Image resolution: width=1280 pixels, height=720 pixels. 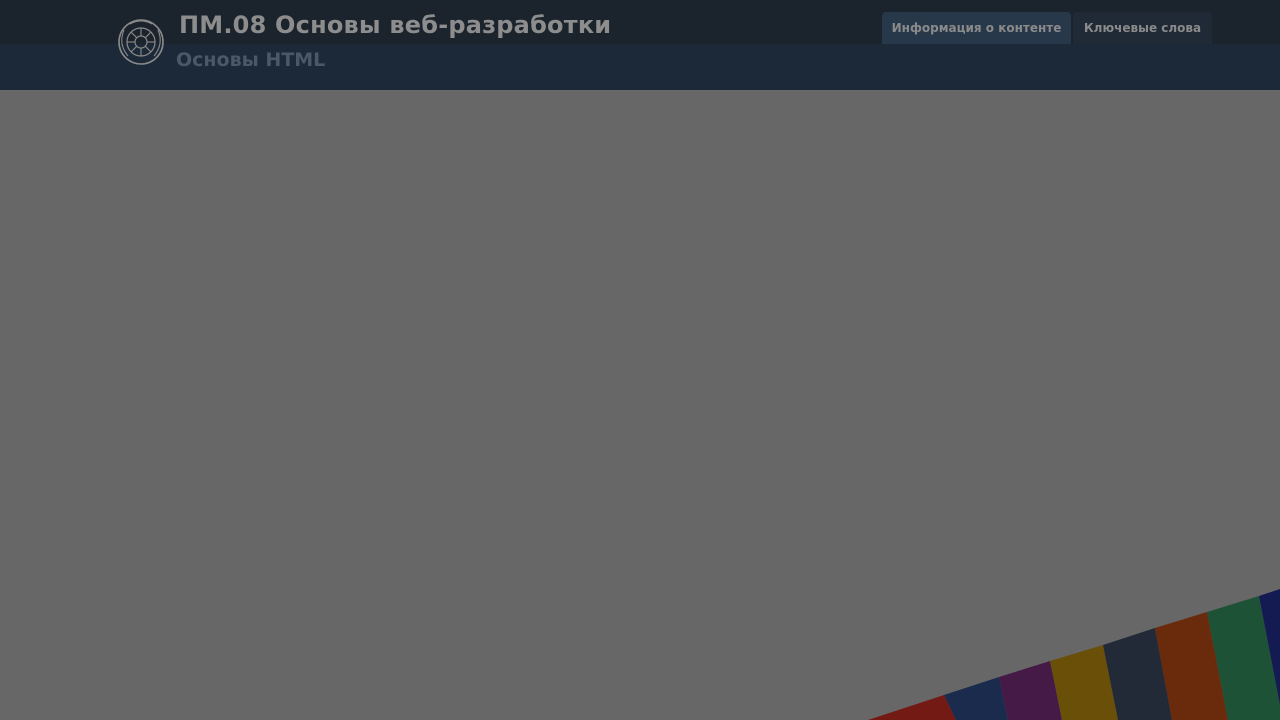 I want to click on decorative-stripes, so click(x=1074, y=654).